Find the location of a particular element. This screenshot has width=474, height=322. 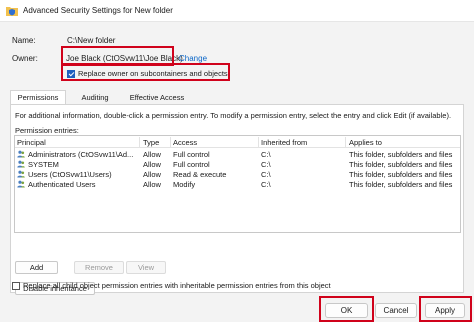

remove-button: Remove is located at coordinates (99, 267).